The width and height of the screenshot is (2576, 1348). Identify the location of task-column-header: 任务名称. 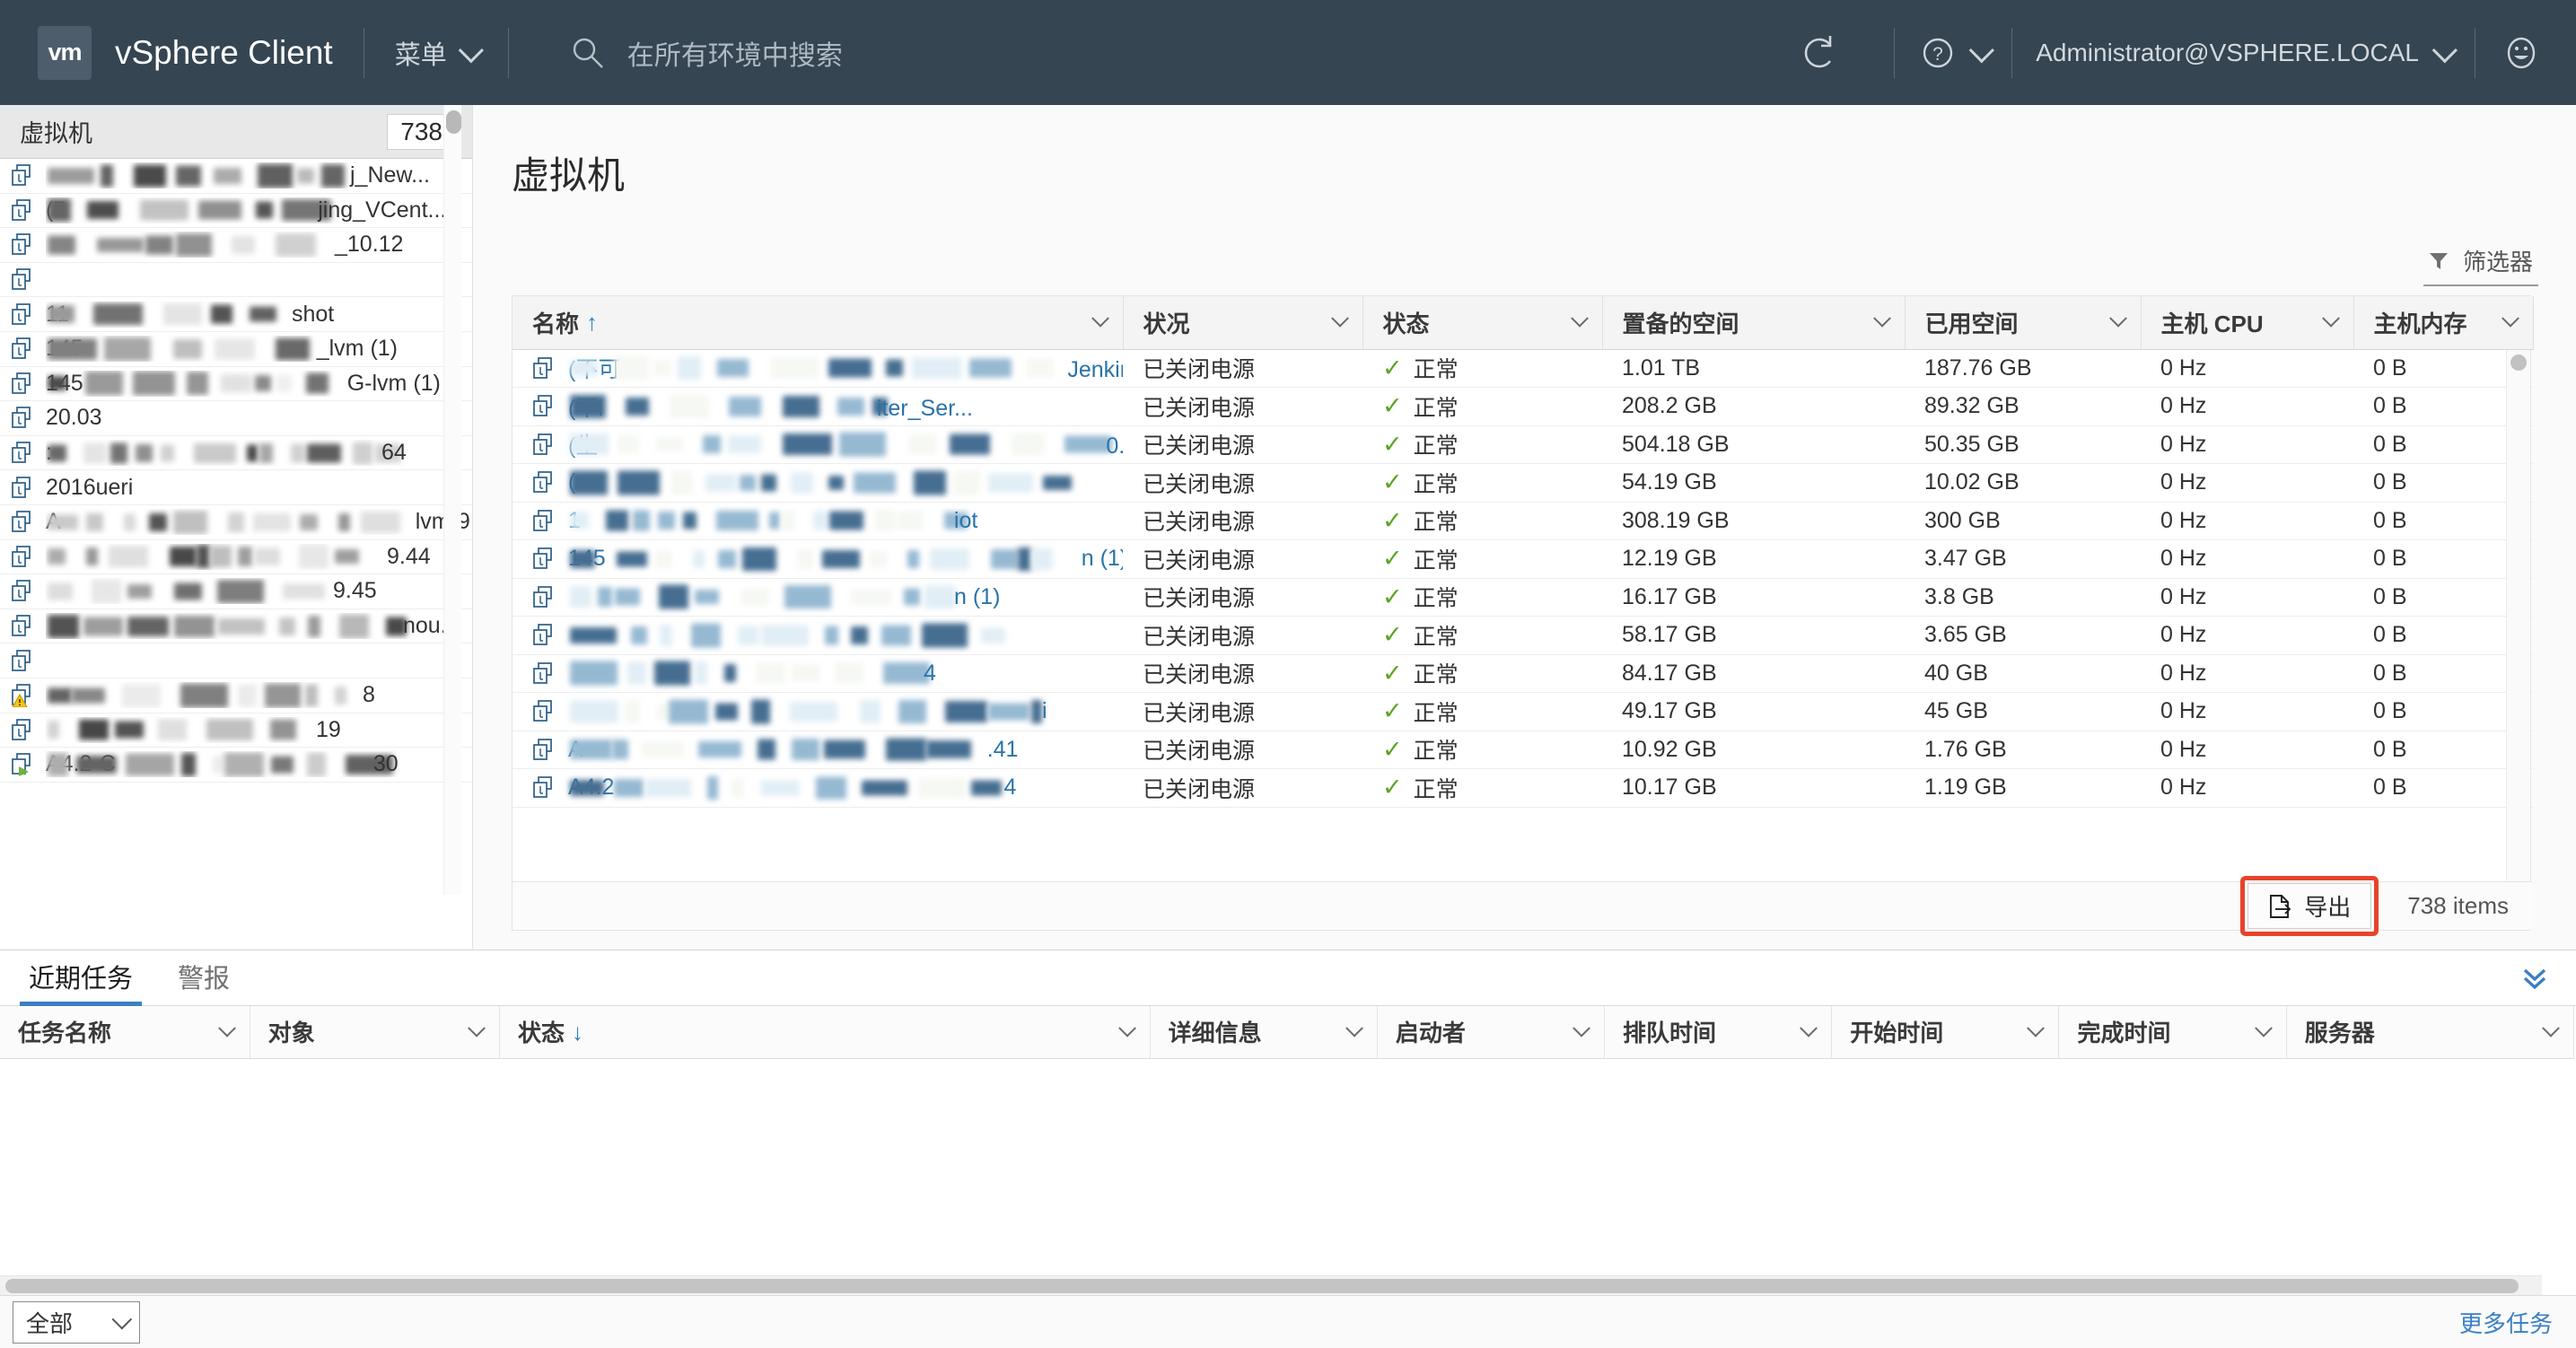
(125, 1032).